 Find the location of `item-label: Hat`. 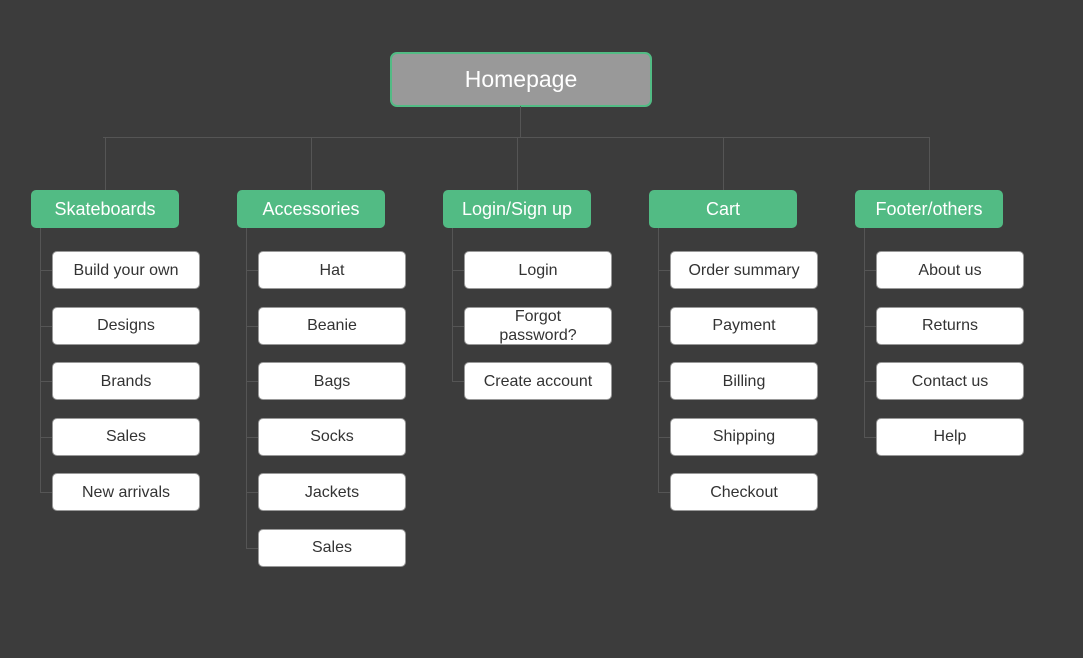

item-label: Hat is located at coordinates (332, 270).